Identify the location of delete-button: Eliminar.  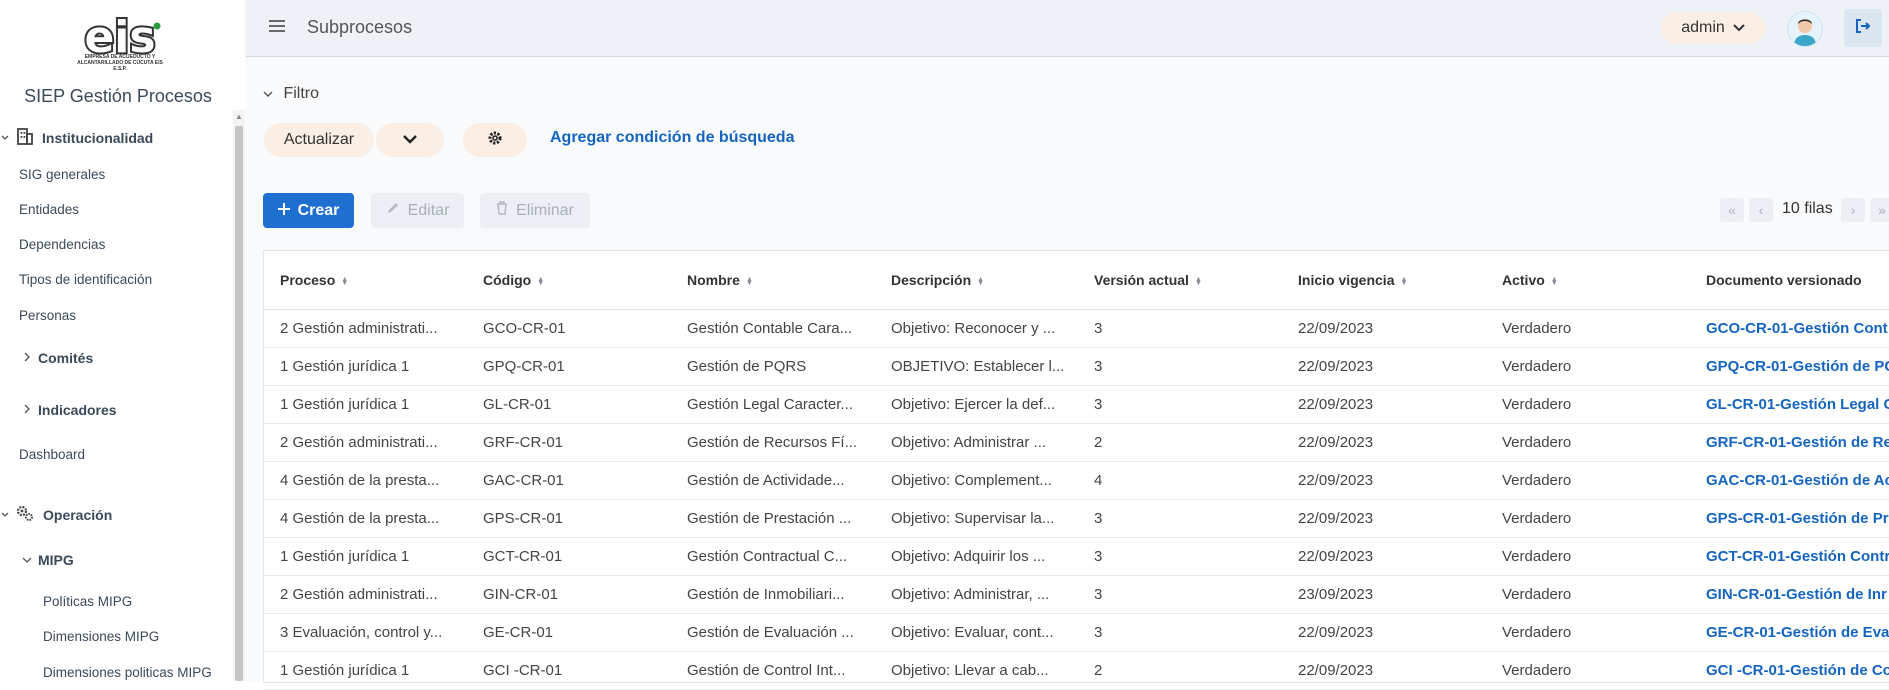
(535, 210).